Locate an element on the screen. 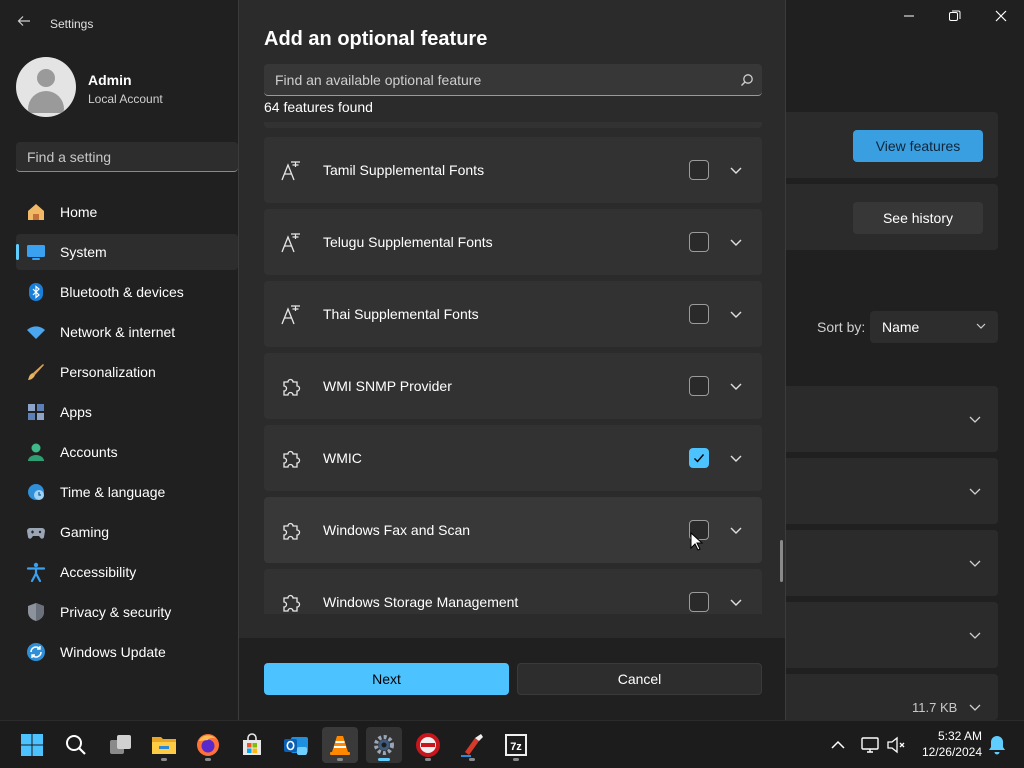  sort-dropdown: Name is located at coordinates (934, 327).